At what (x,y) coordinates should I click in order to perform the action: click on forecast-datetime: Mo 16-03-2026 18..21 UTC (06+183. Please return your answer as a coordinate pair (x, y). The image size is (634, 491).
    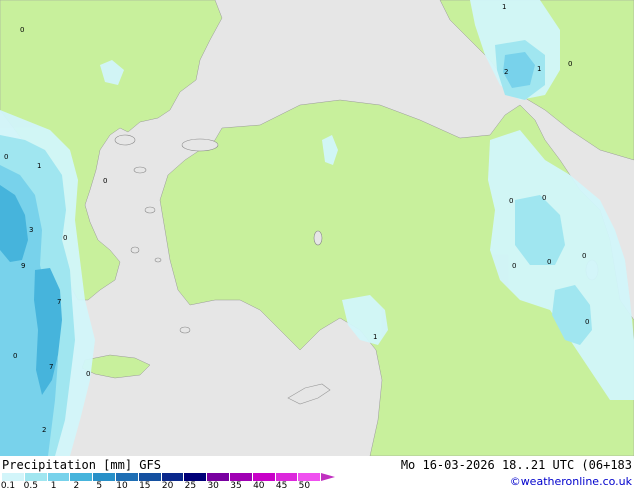
    Looking at the image, I should click on (516, 465).